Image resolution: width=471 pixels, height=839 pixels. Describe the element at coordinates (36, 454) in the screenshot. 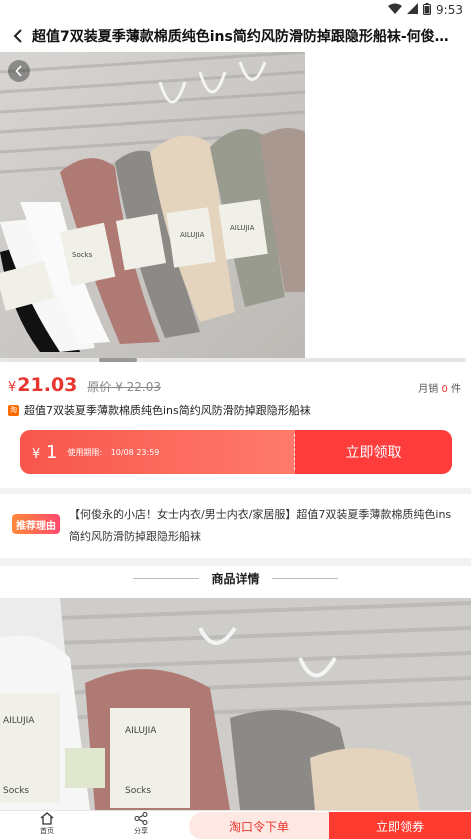

I see `coupon-currency: ¥` at that location.